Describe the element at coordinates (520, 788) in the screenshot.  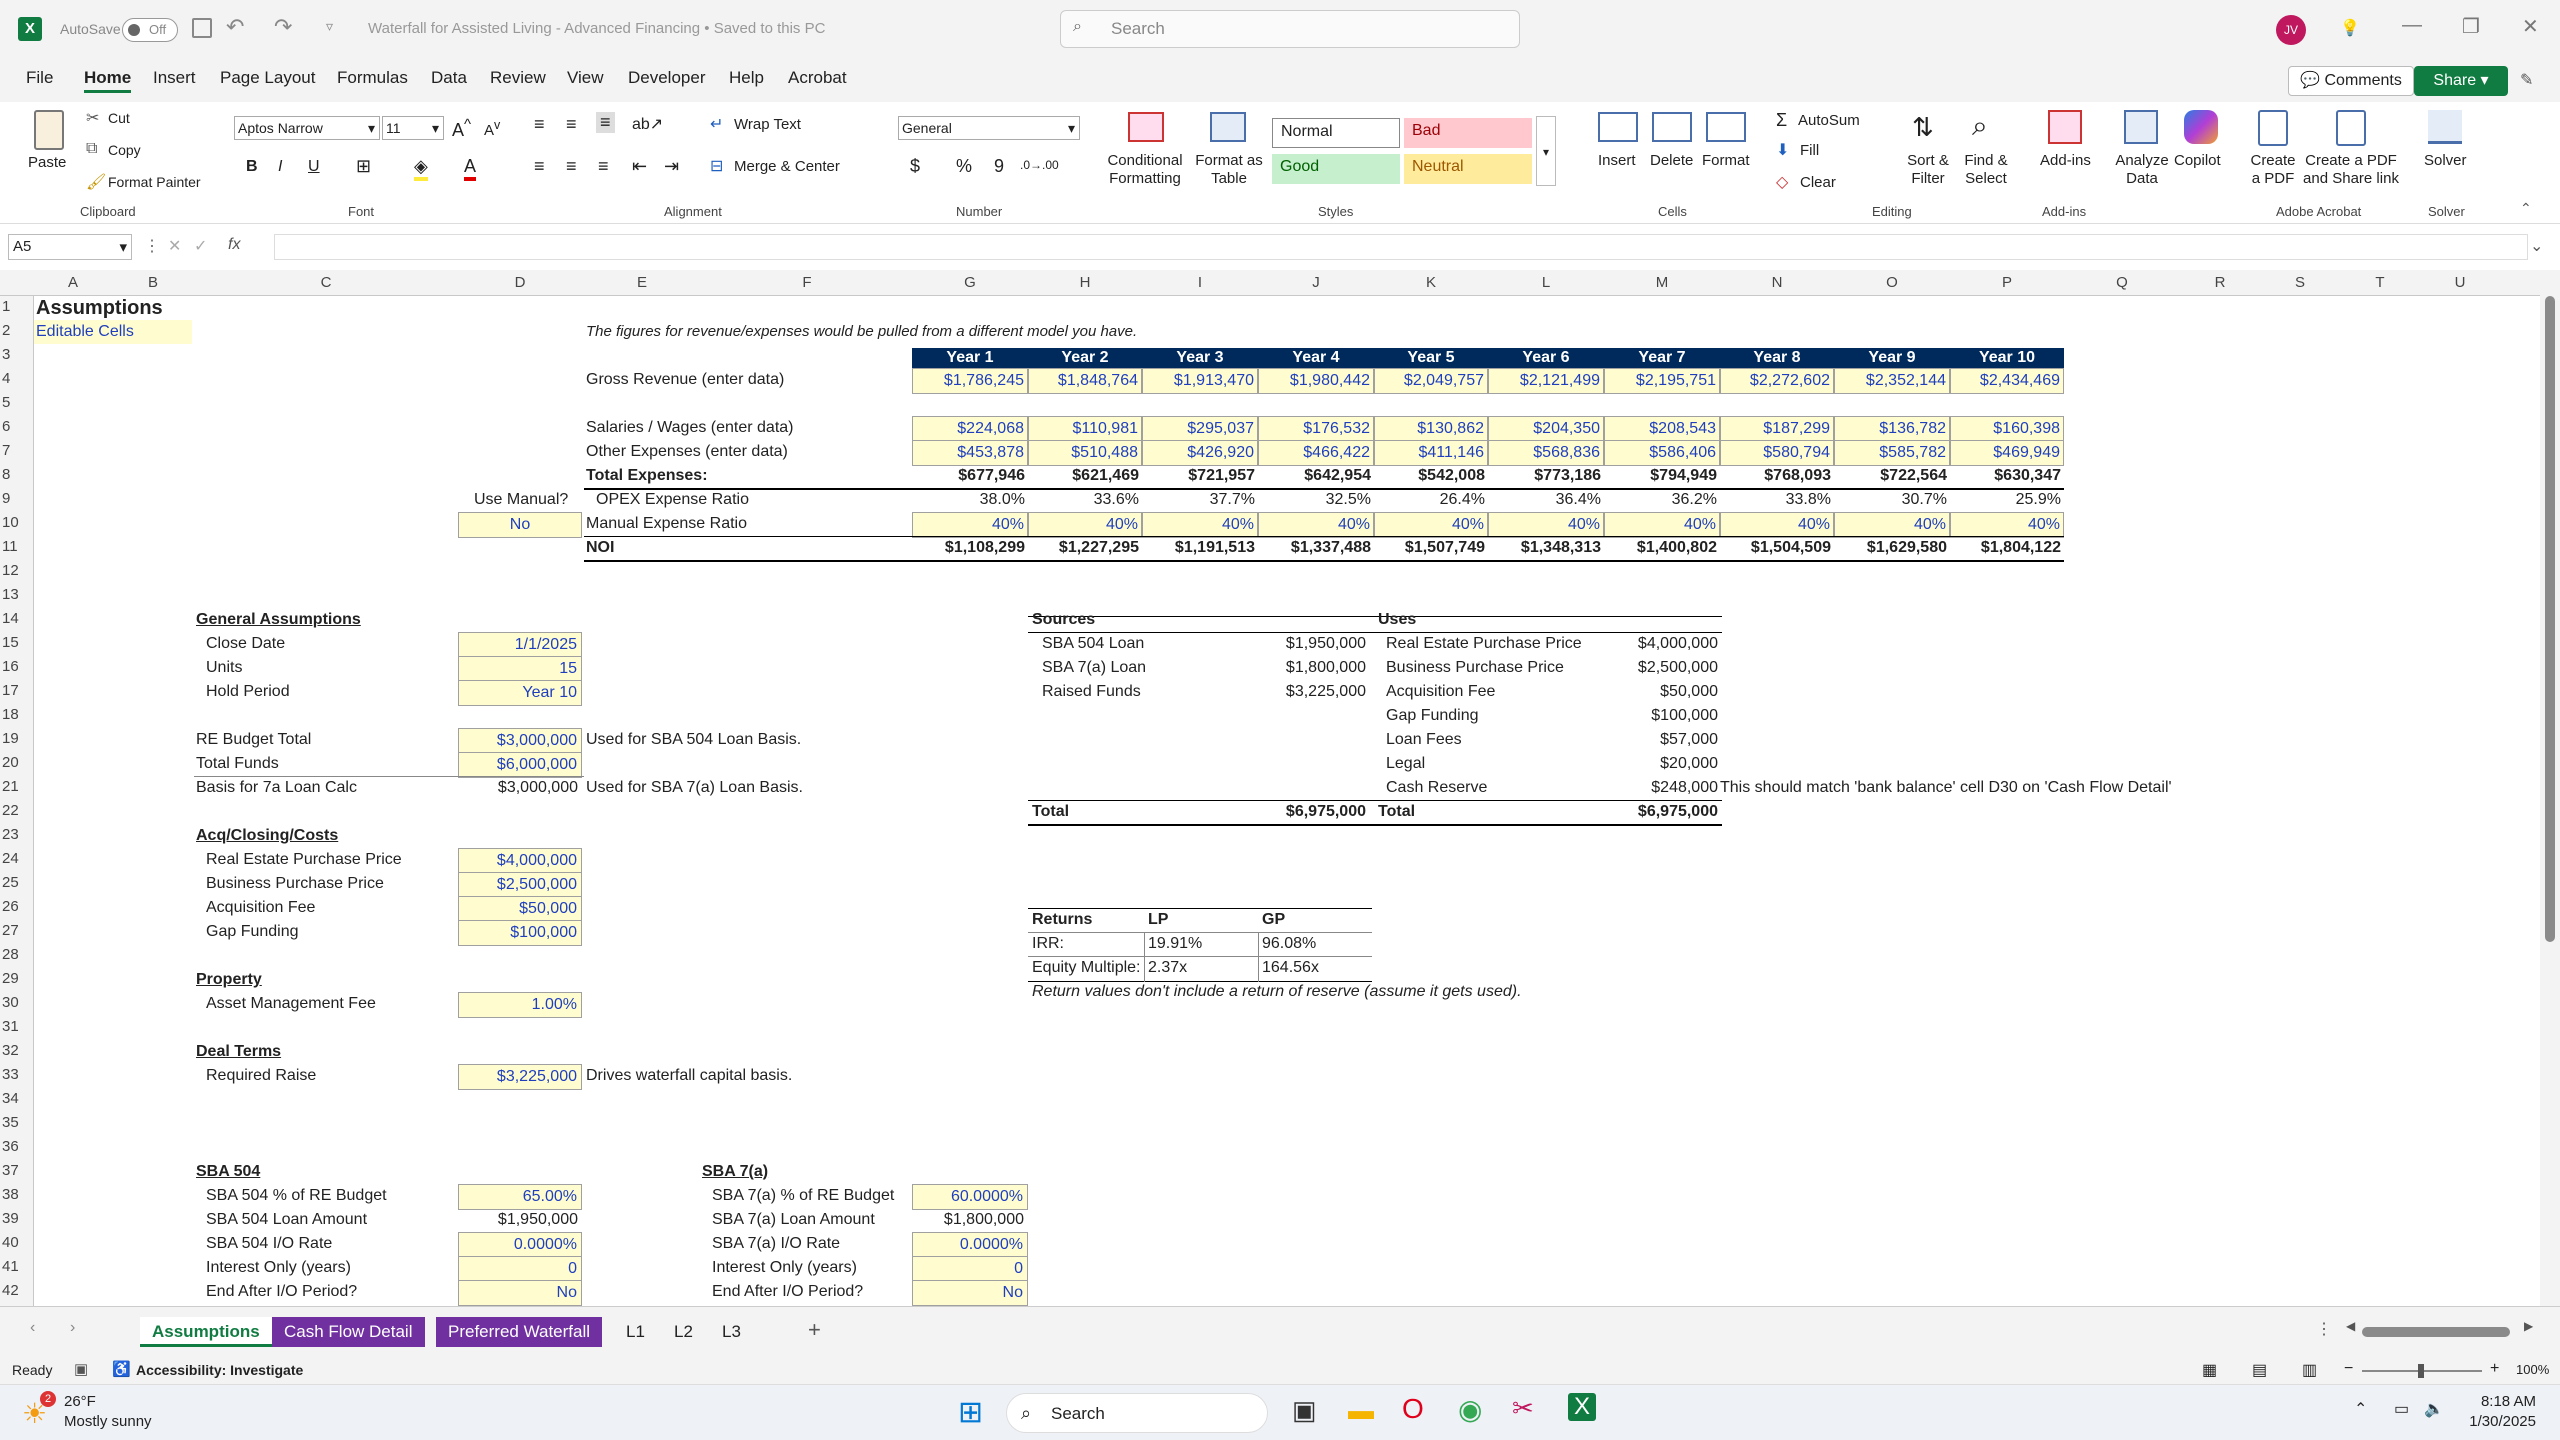
I see `basis-value: $3,000,000` at that location.